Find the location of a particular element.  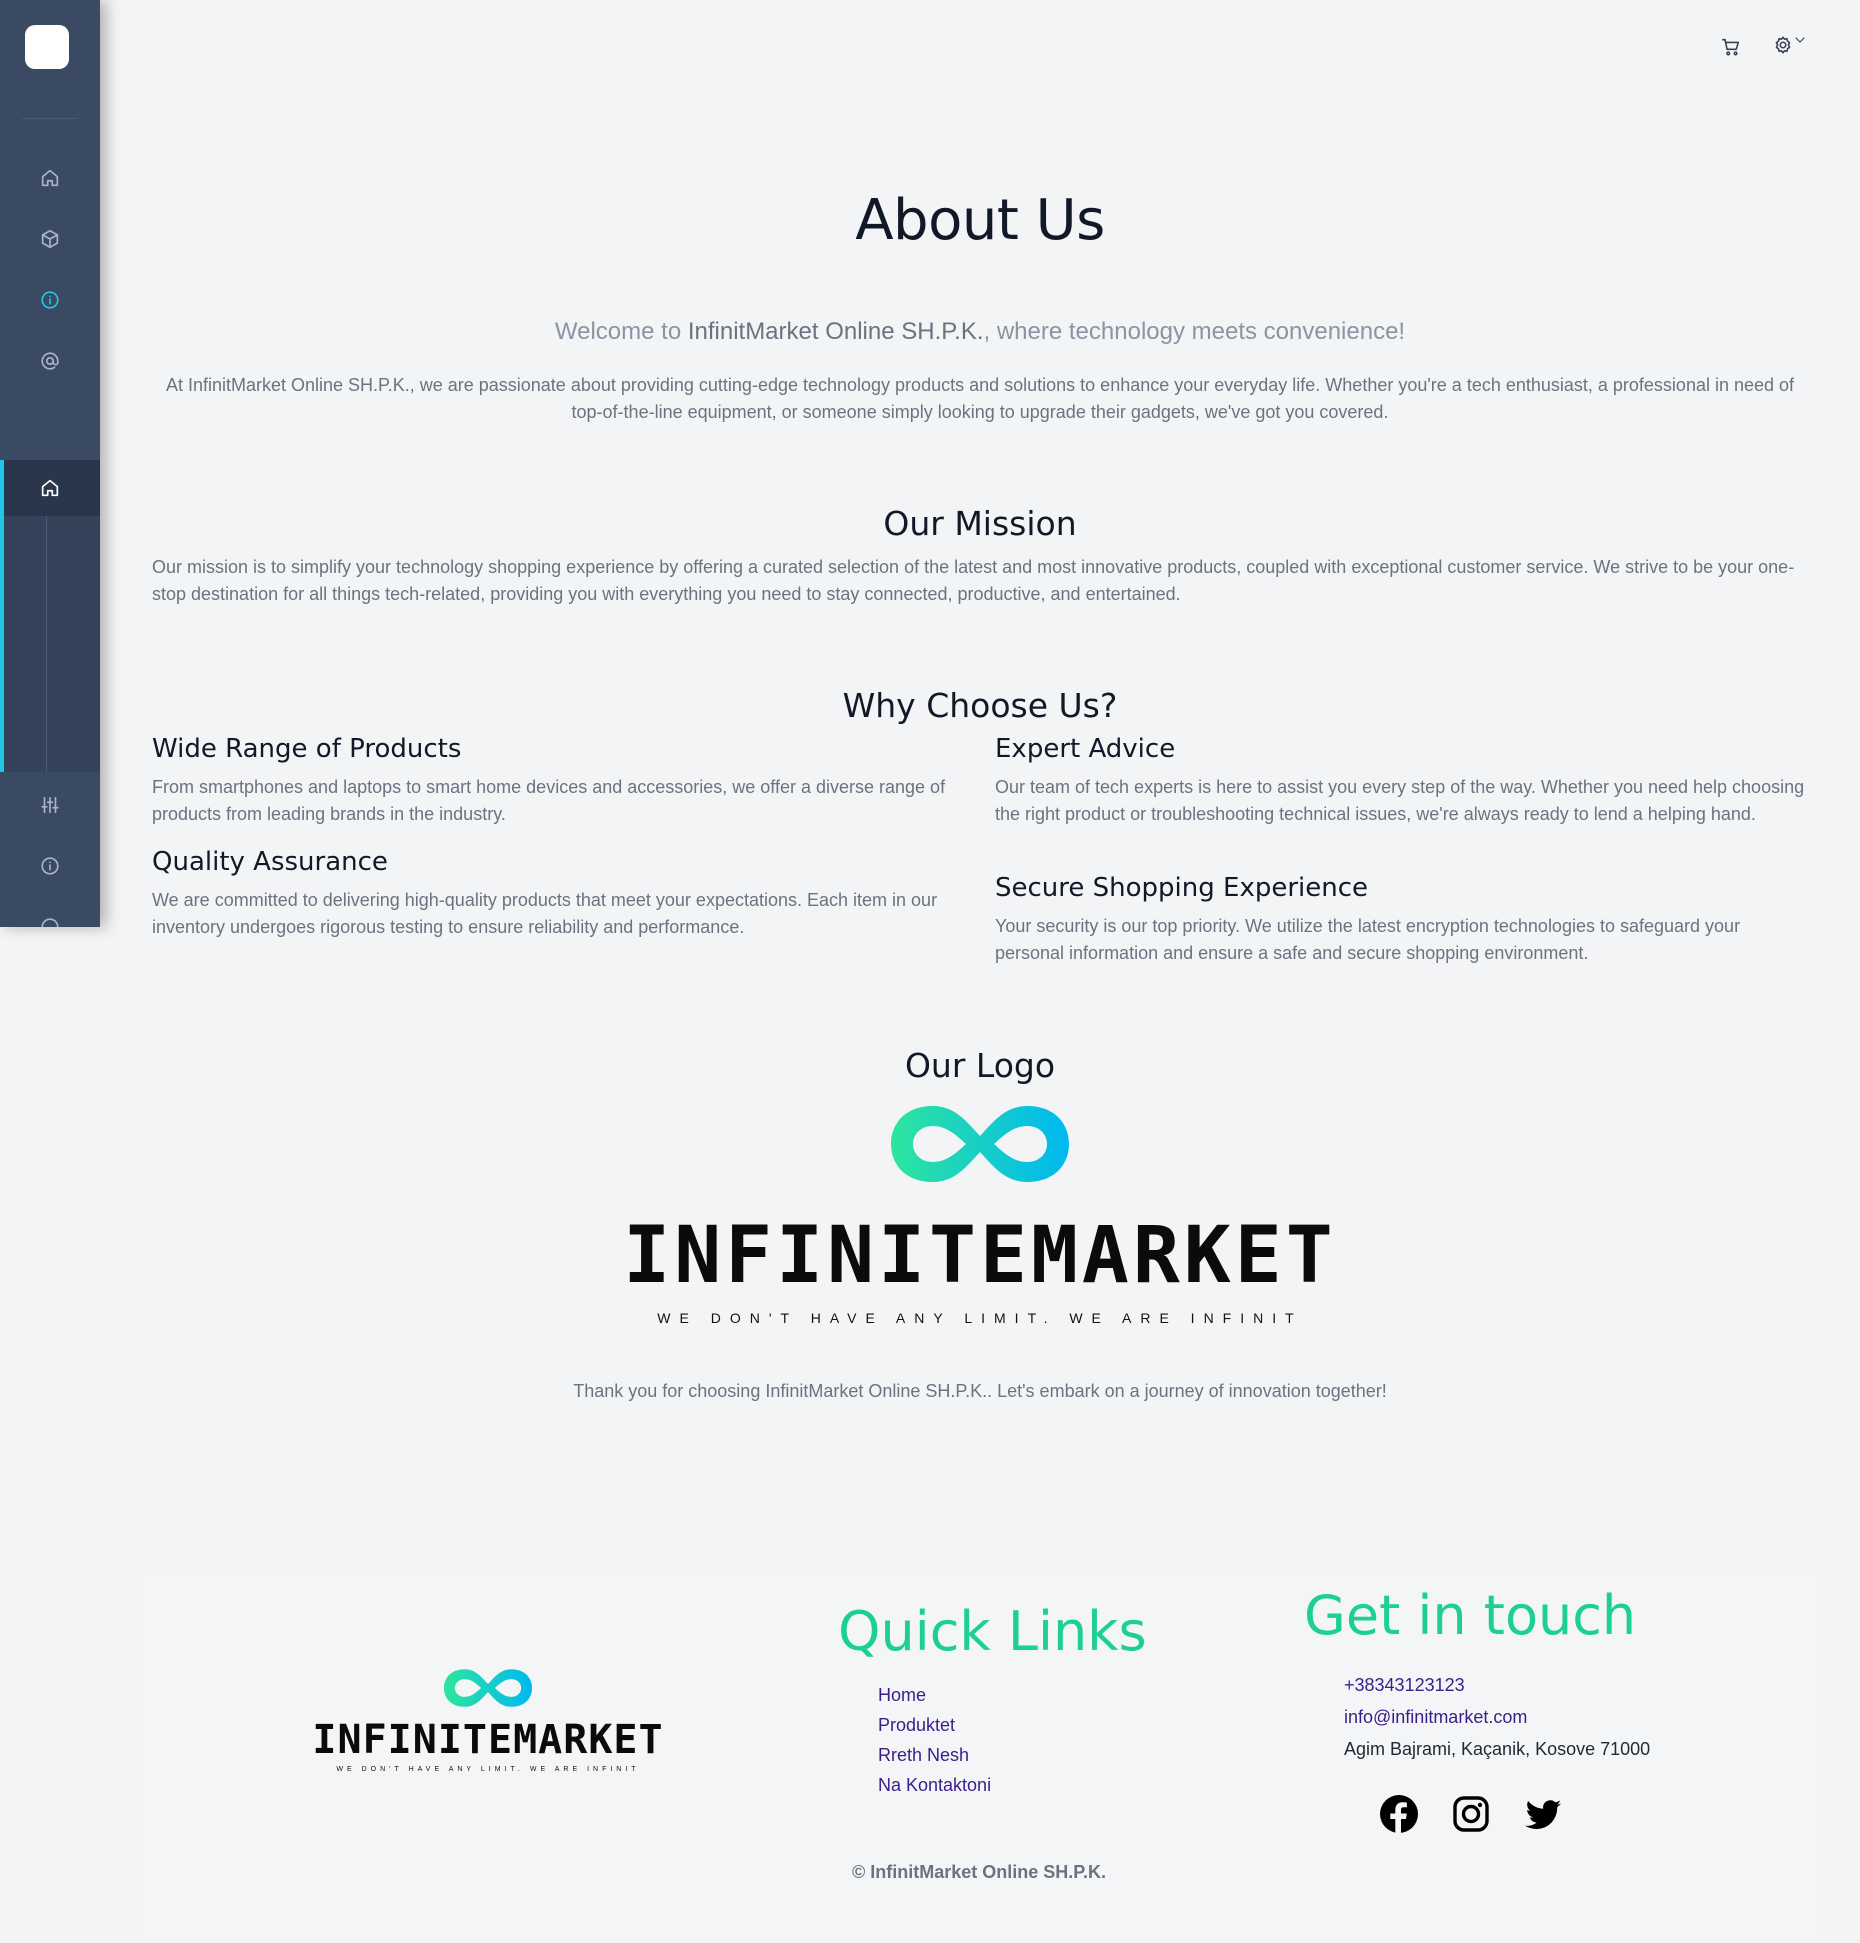

sidebar is located at coordinates (50, 463).